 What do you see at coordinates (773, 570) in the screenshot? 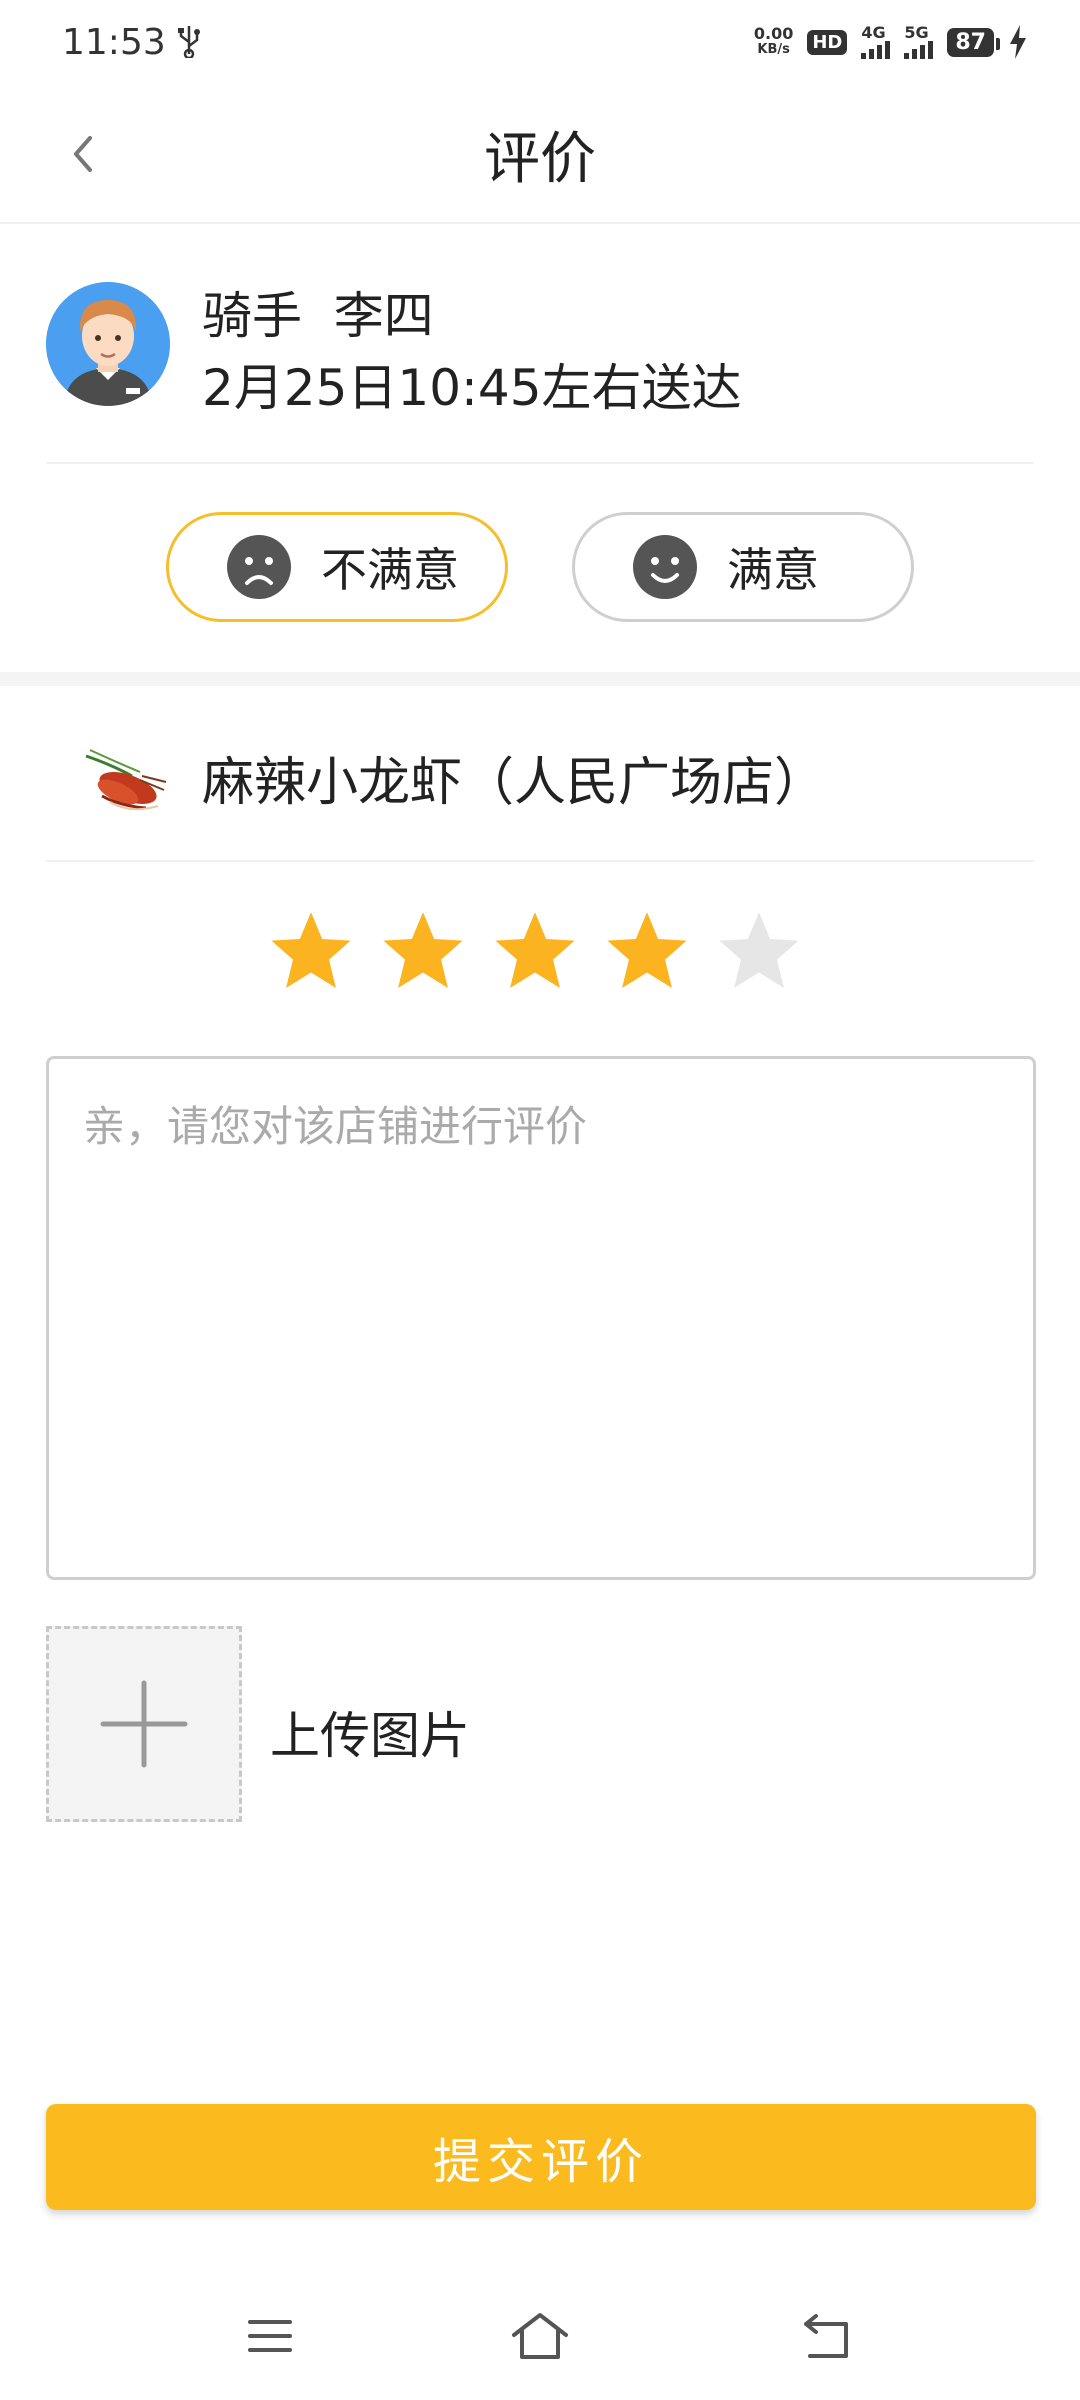
I see `satisfied-label: 满意` at bounding box center [773, 570].